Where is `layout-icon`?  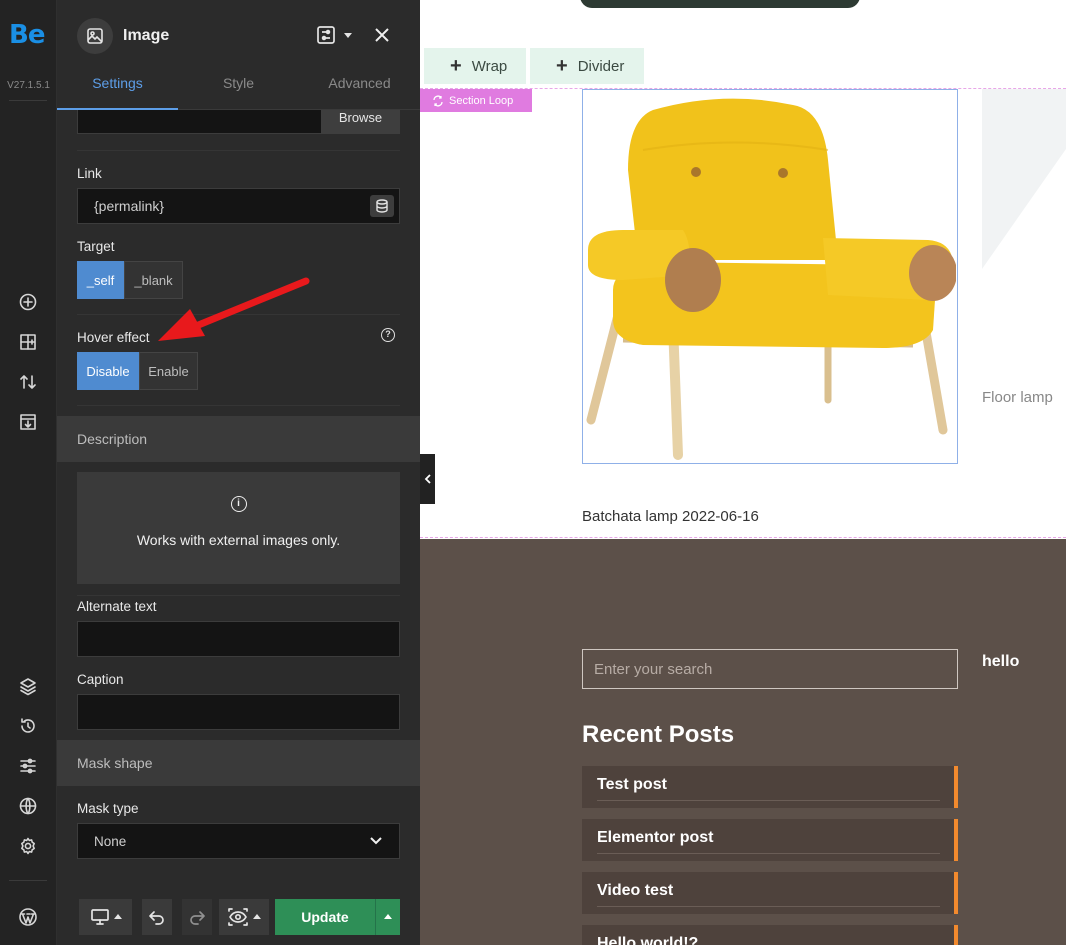
layout-icon is located at coordinates (28, 342).